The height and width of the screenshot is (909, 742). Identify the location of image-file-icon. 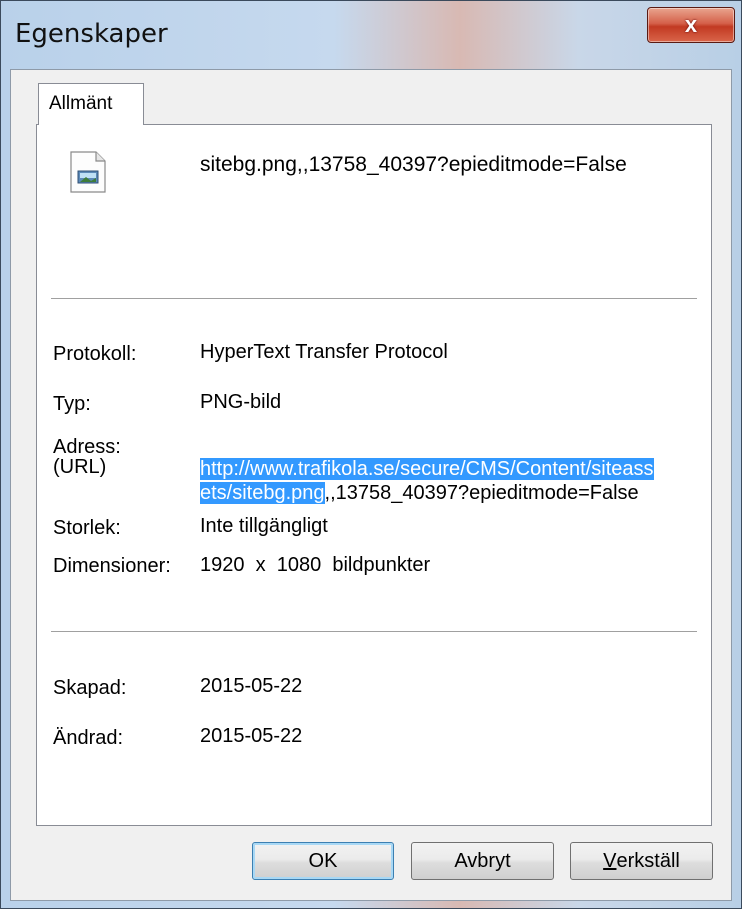
(88, 172).